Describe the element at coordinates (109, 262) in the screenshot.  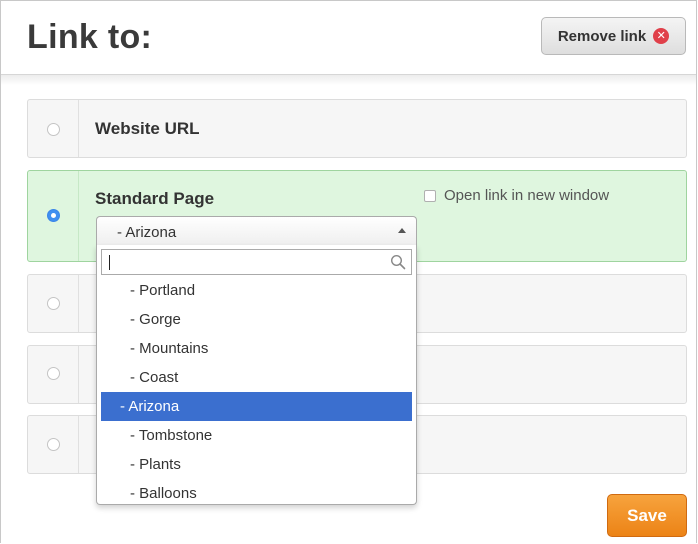
I see `text-caret` at that location.